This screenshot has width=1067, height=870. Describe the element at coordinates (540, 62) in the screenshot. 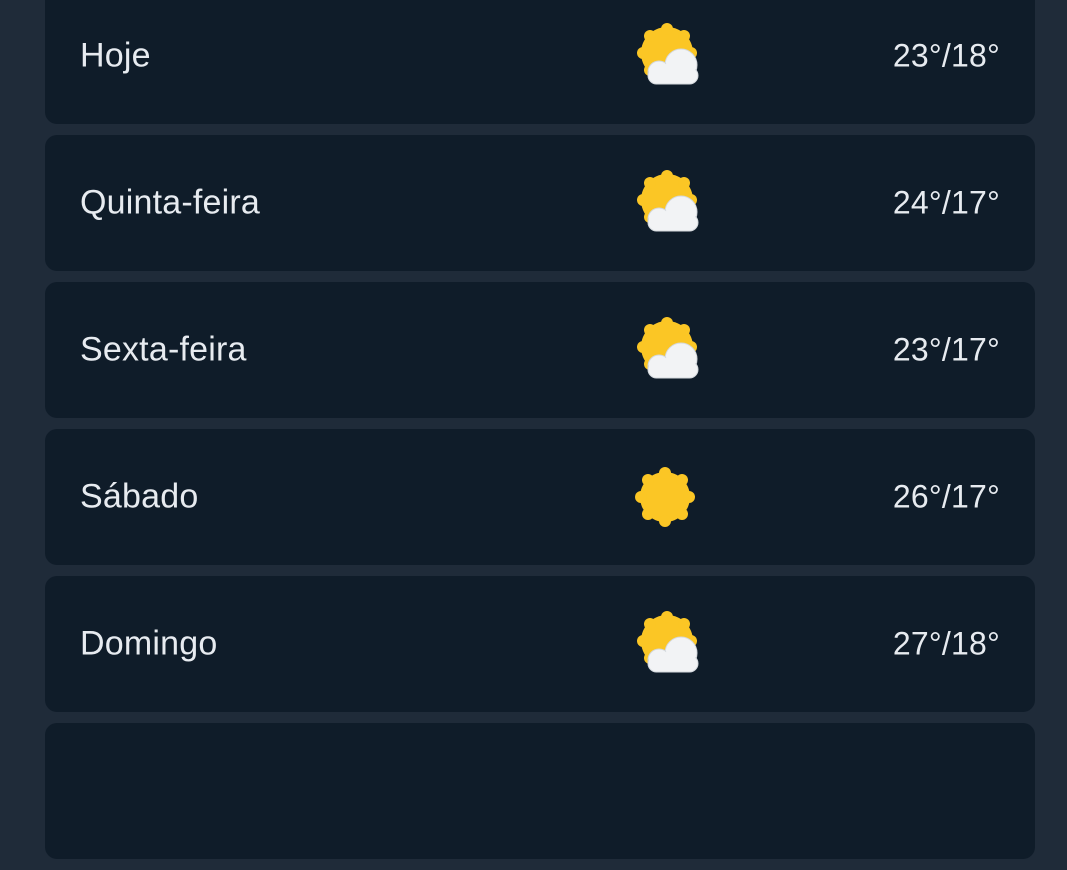

I see `forecast-row-today: Hoje 23°/18°` at that location.